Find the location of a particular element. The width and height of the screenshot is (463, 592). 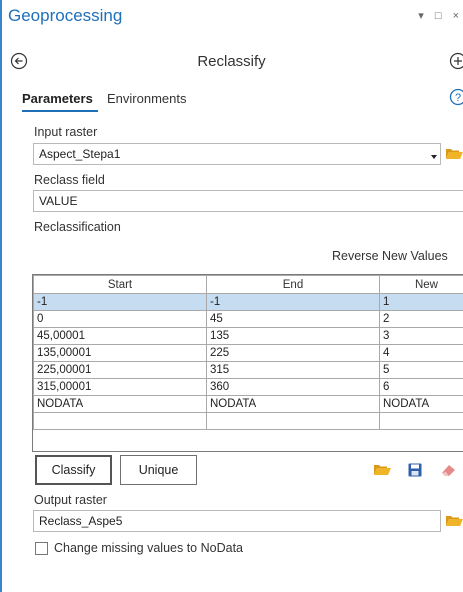

cell-new: 6 is located at coordinates (421, 387).